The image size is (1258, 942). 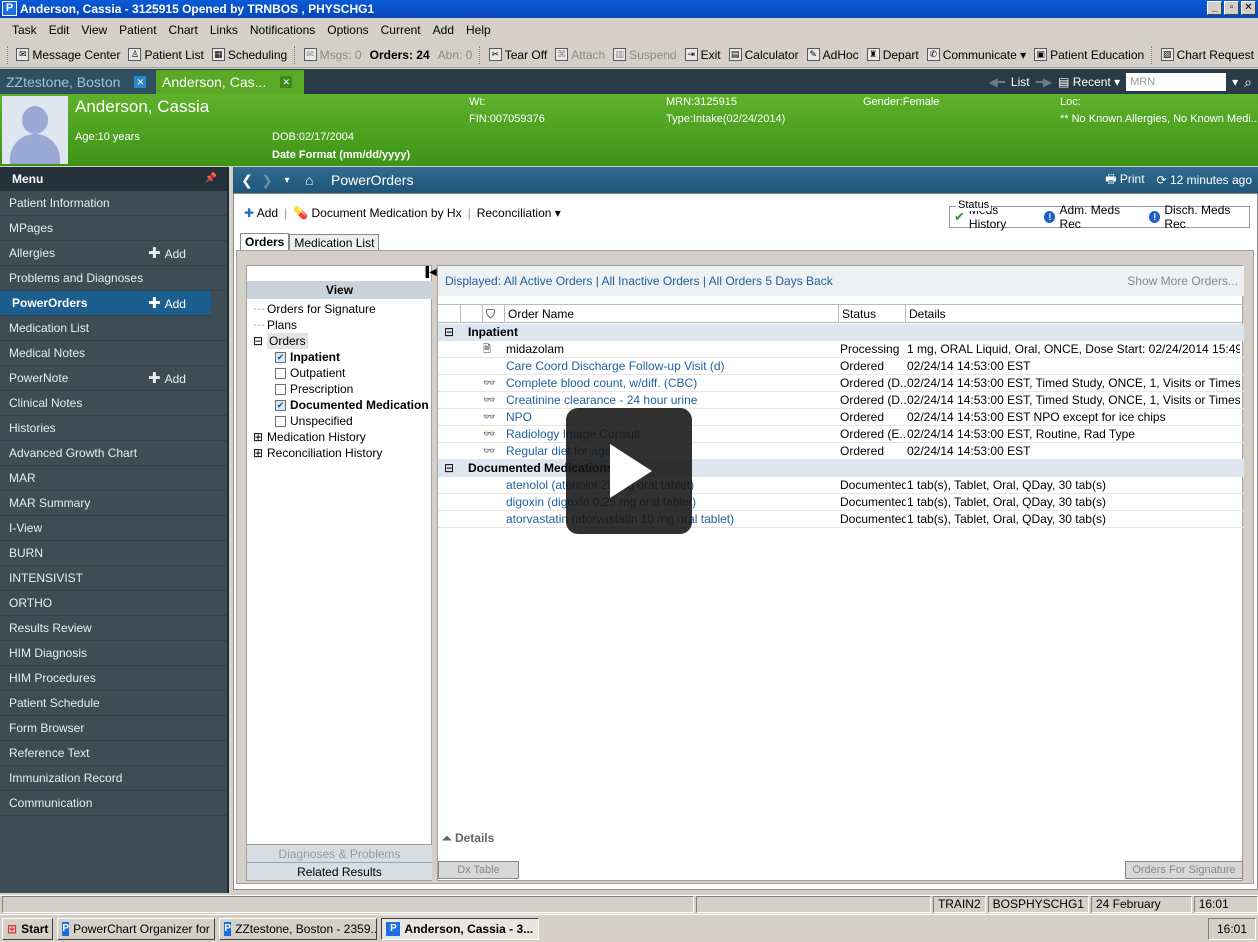 I want to click on add-order-button: ✚ Add, so click(x=167, y=304).